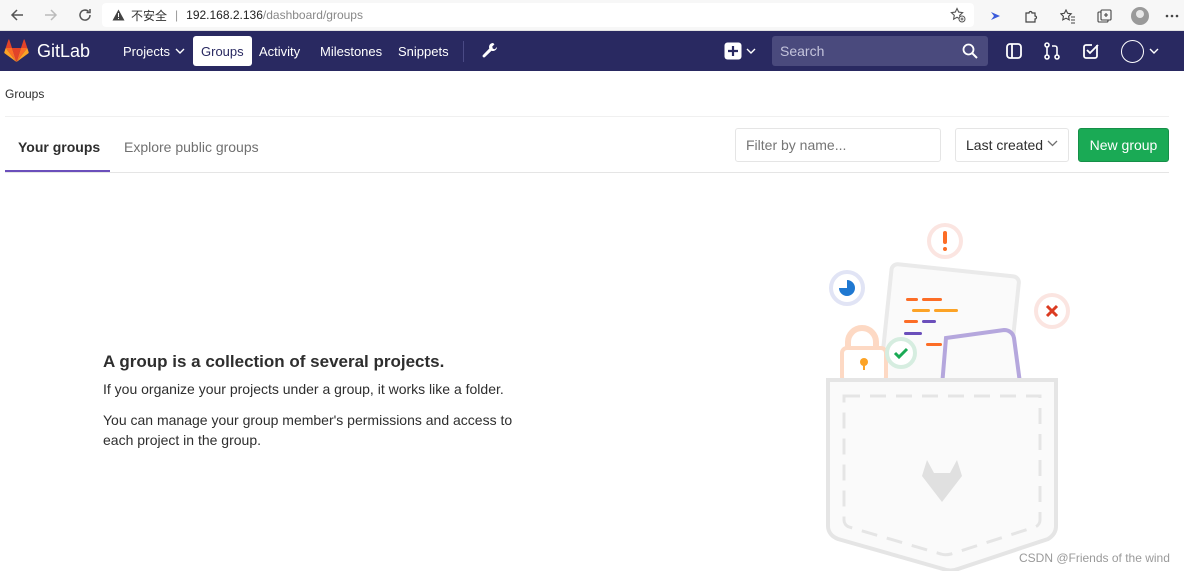 This screenshot has height=571, width=1184. Describe the element at coordinates (1068, 16) in the screenshot. I see `favorites-icon` at that location.